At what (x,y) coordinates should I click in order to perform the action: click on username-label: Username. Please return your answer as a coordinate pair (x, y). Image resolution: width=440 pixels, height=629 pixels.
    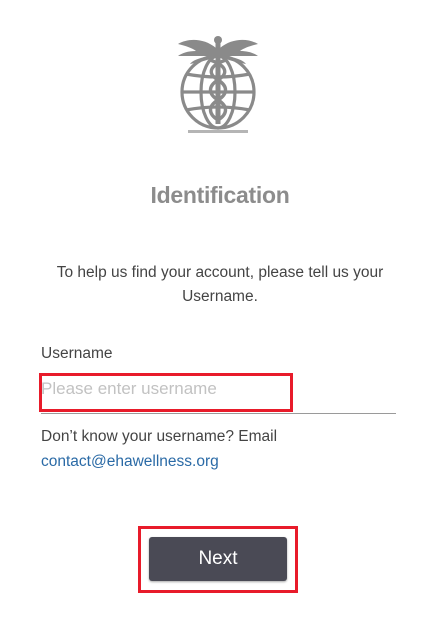
    Looking at the image, I should click on (77, 353).